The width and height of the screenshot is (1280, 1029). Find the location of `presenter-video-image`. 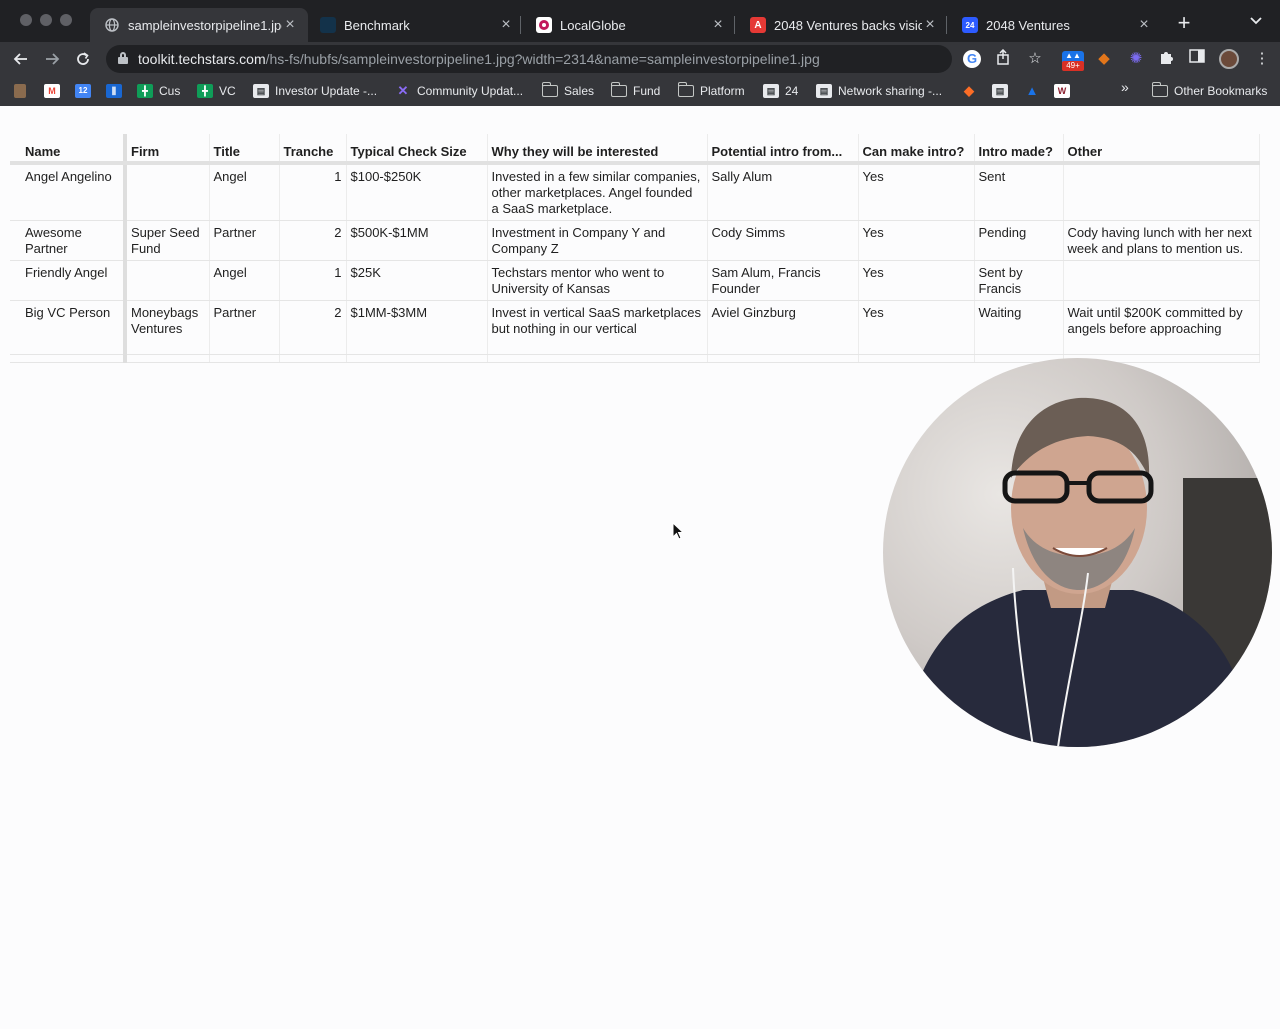

presenter-video-image is located at coordinates (1087, 572).